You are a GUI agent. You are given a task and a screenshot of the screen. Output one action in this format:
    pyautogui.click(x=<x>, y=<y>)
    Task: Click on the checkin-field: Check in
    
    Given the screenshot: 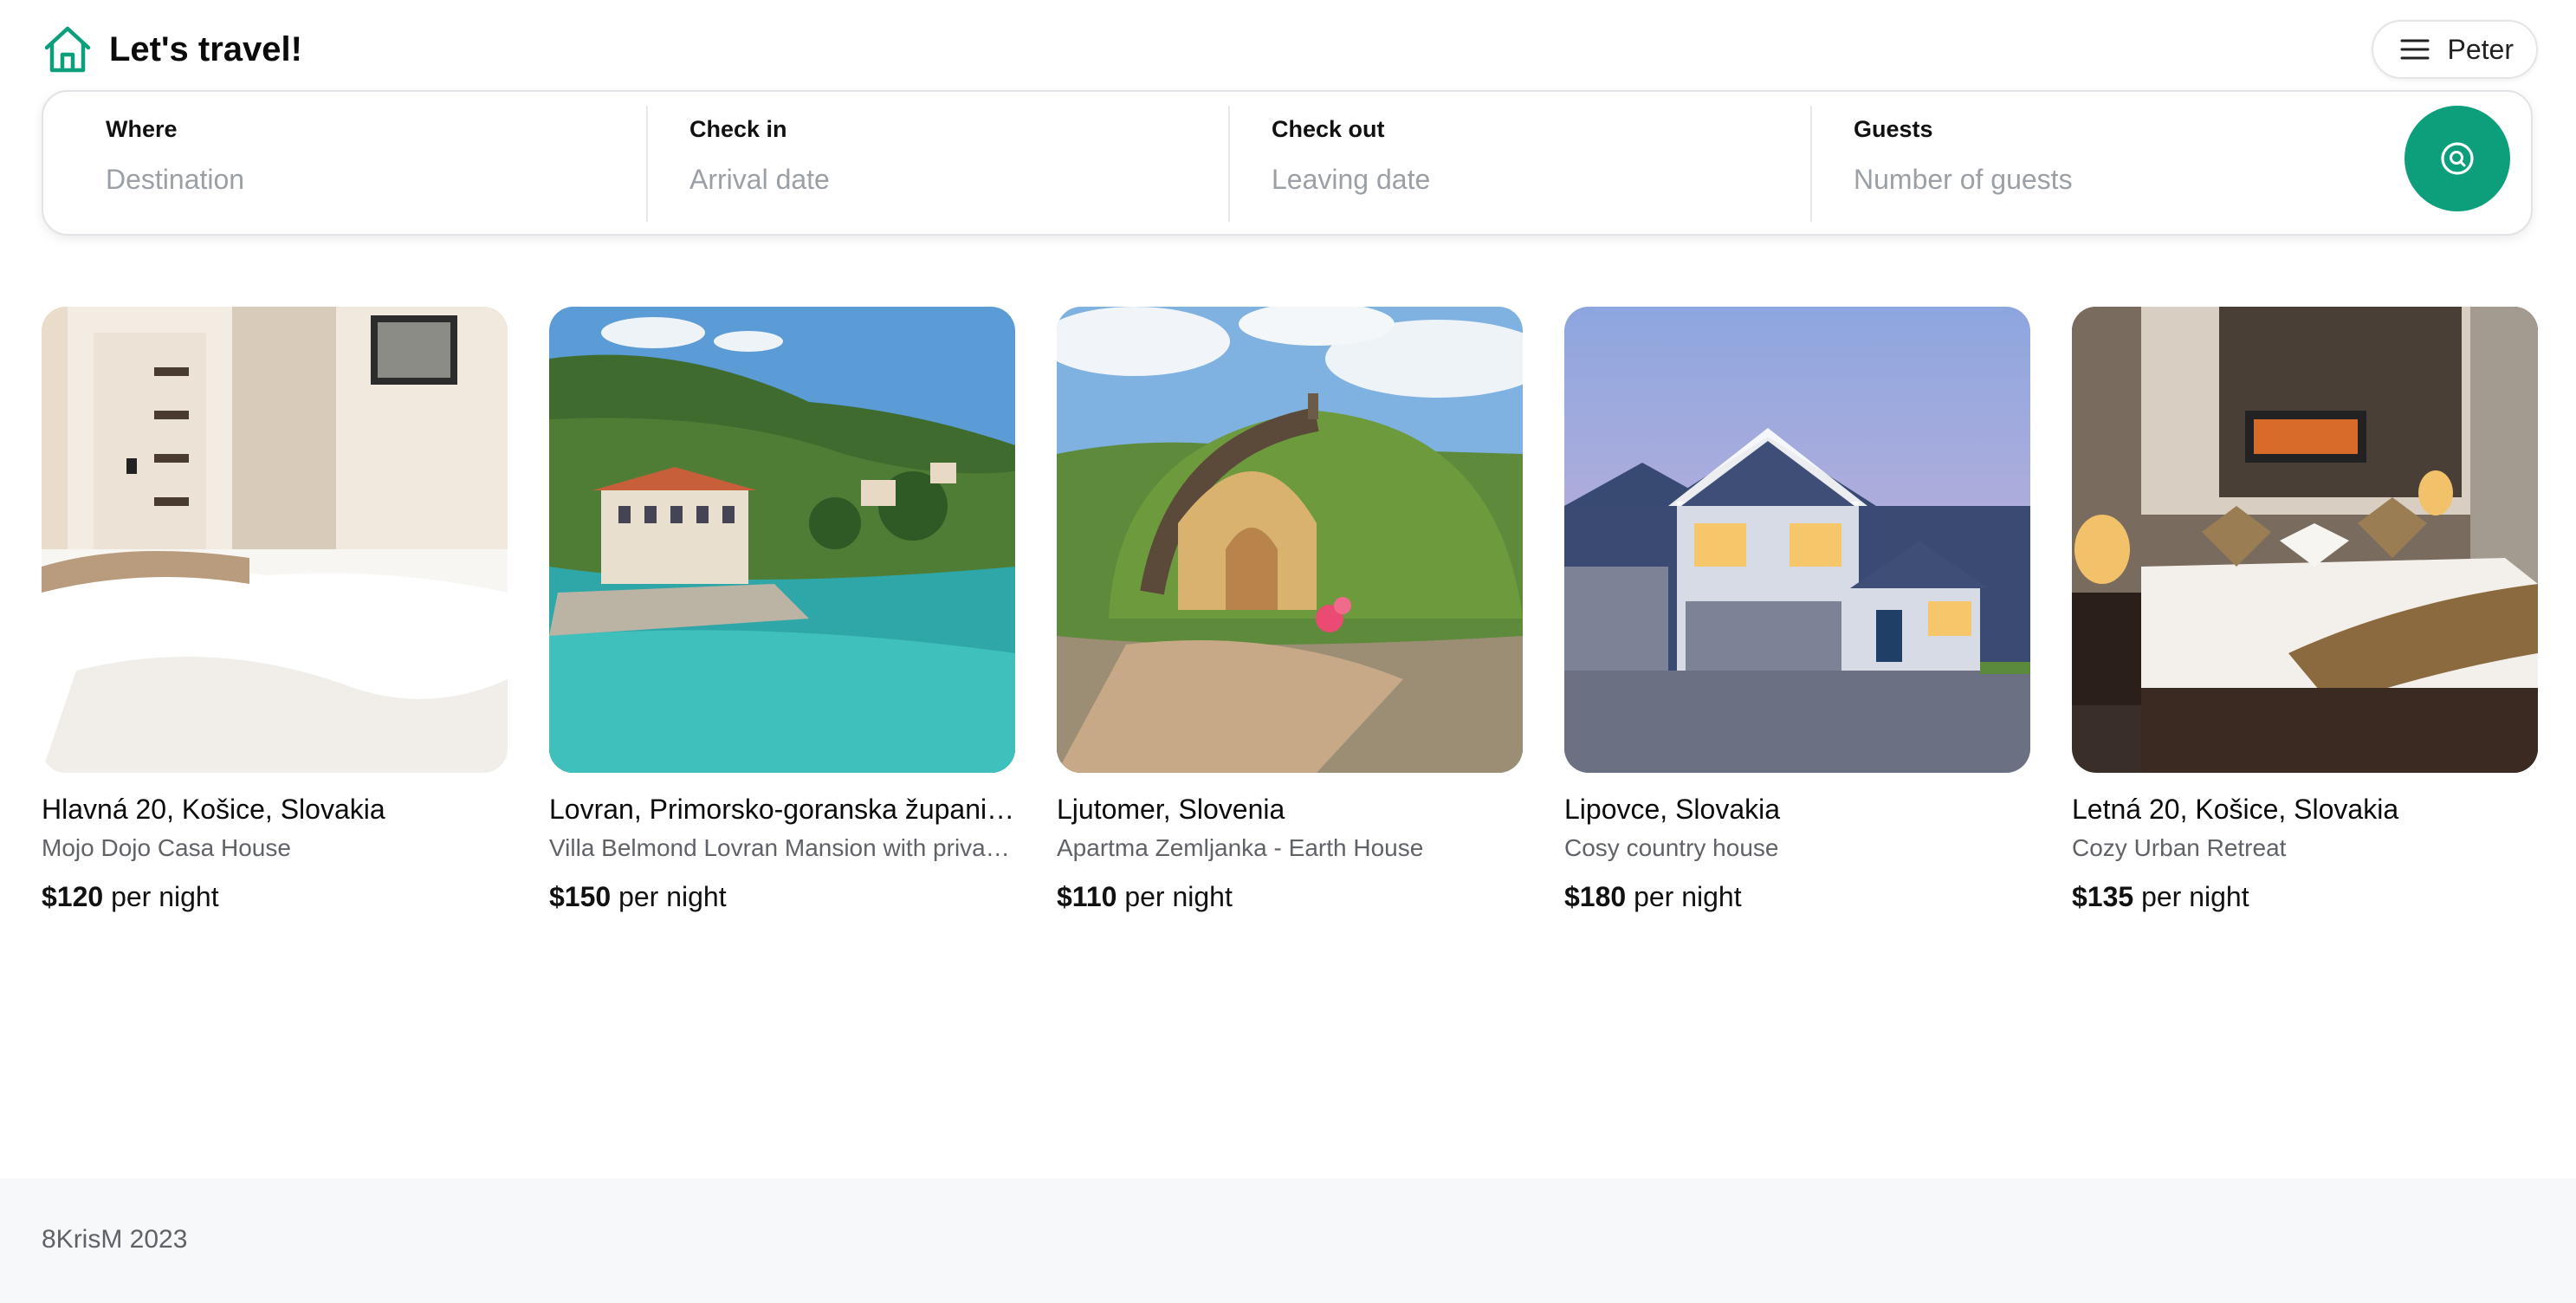 What is the action you would take?
    pyautogui.click(x=937, y=164)
    